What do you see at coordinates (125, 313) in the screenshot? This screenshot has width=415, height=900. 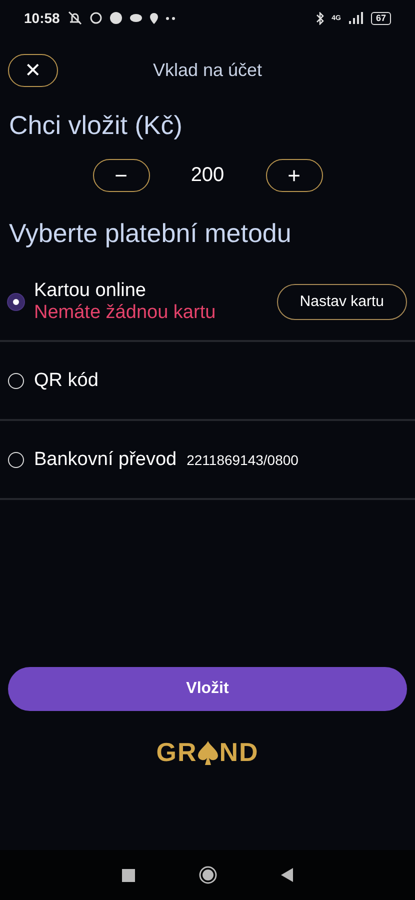 I see `warning-text: Nemáte žádnou kartu` at bounding box center [125, 313].